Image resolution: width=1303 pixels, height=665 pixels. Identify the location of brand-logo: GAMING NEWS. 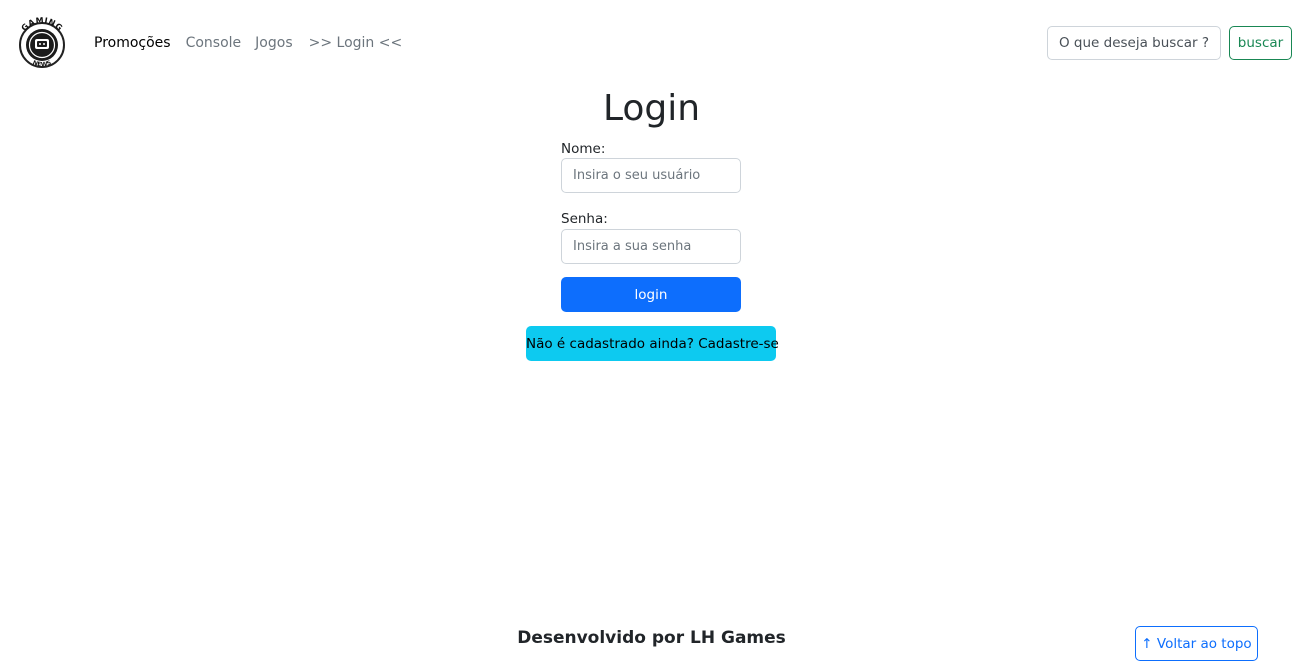
(42, 44).